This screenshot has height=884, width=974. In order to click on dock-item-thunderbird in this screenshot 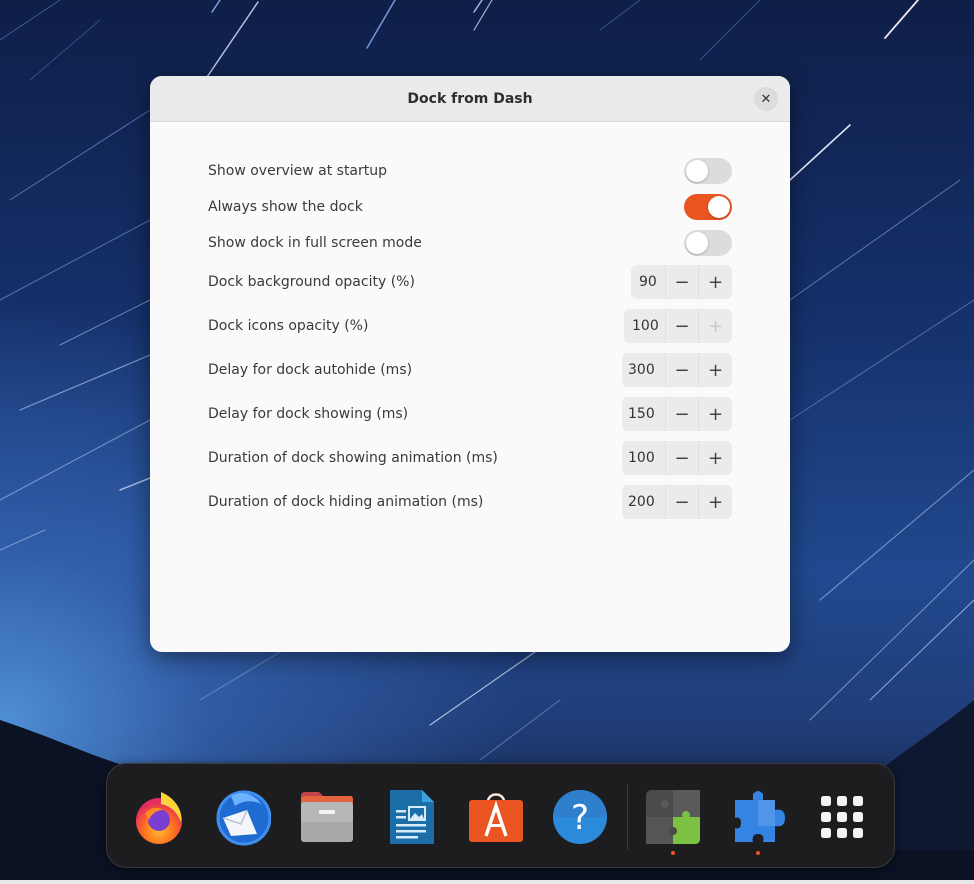, I will do `click(242, 817)`.